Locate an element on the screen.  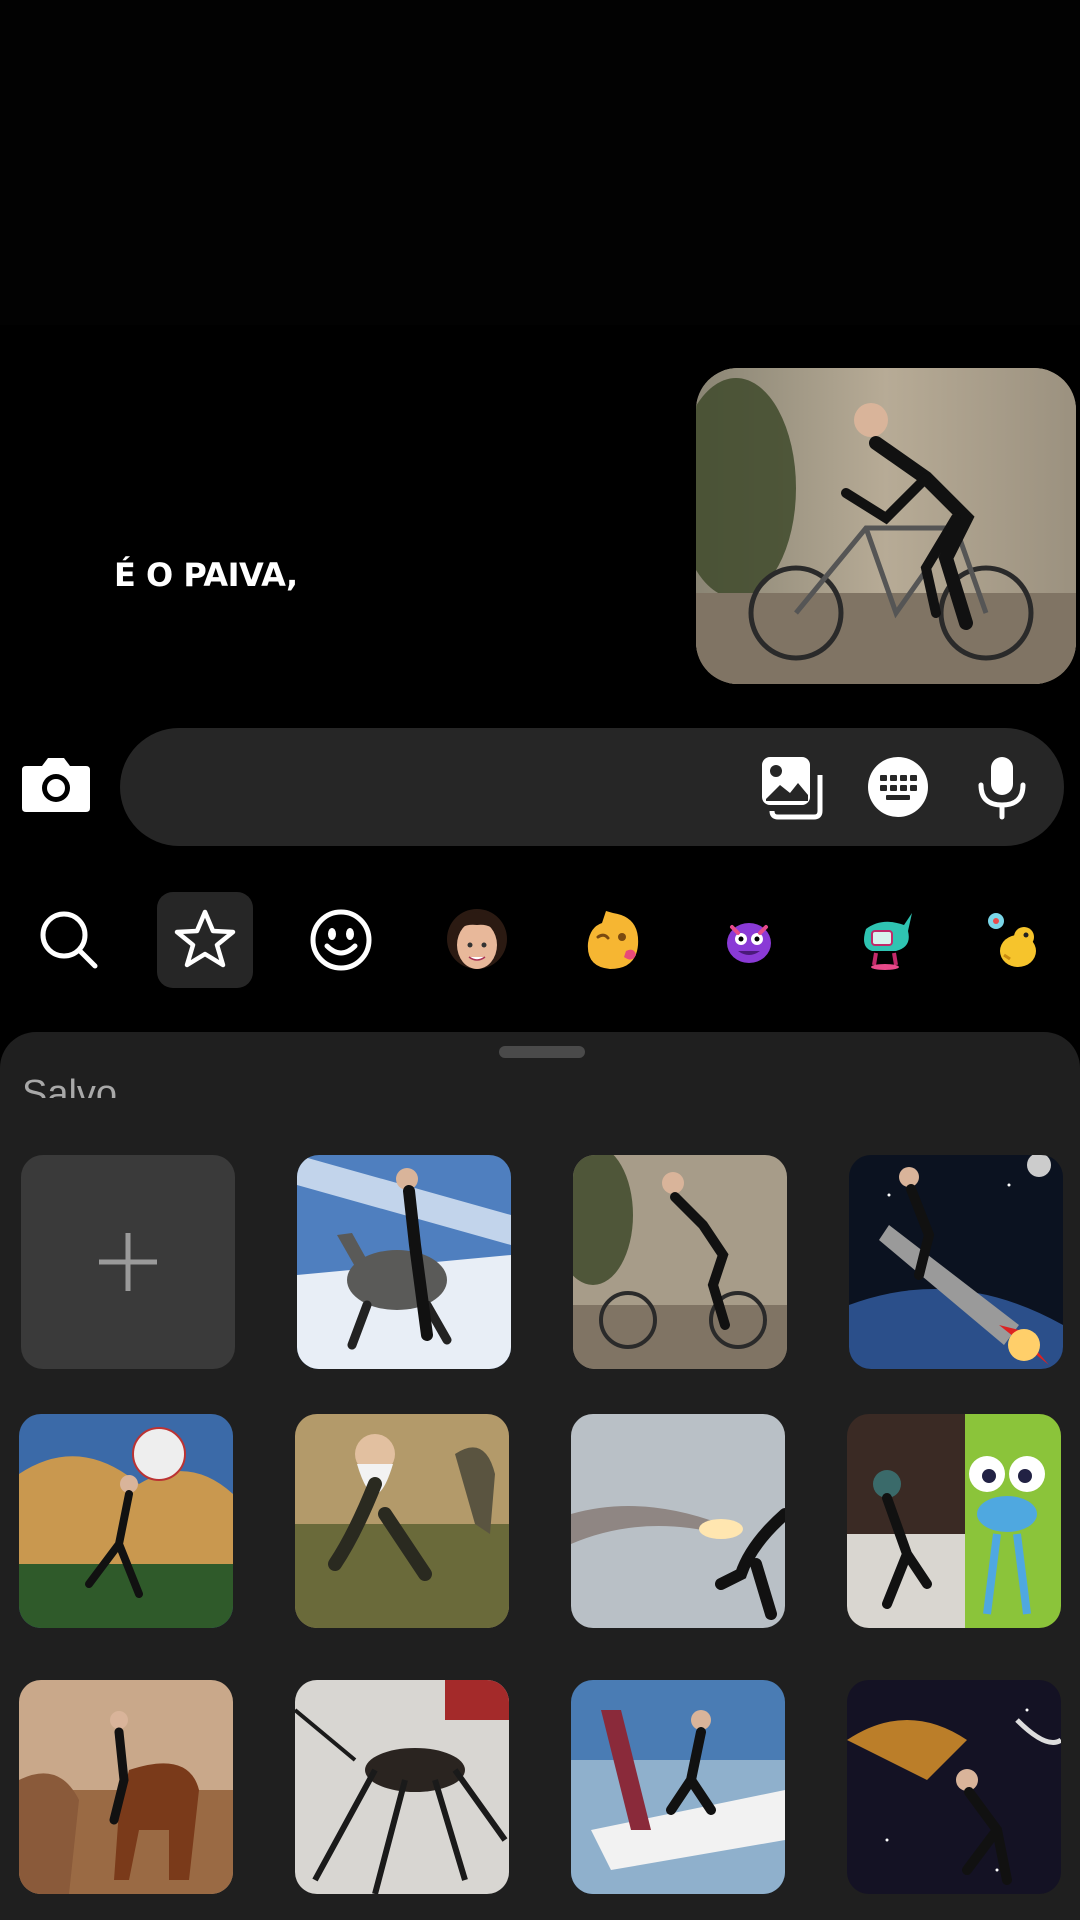
tab-avatar is located at coordinates (477, 940).